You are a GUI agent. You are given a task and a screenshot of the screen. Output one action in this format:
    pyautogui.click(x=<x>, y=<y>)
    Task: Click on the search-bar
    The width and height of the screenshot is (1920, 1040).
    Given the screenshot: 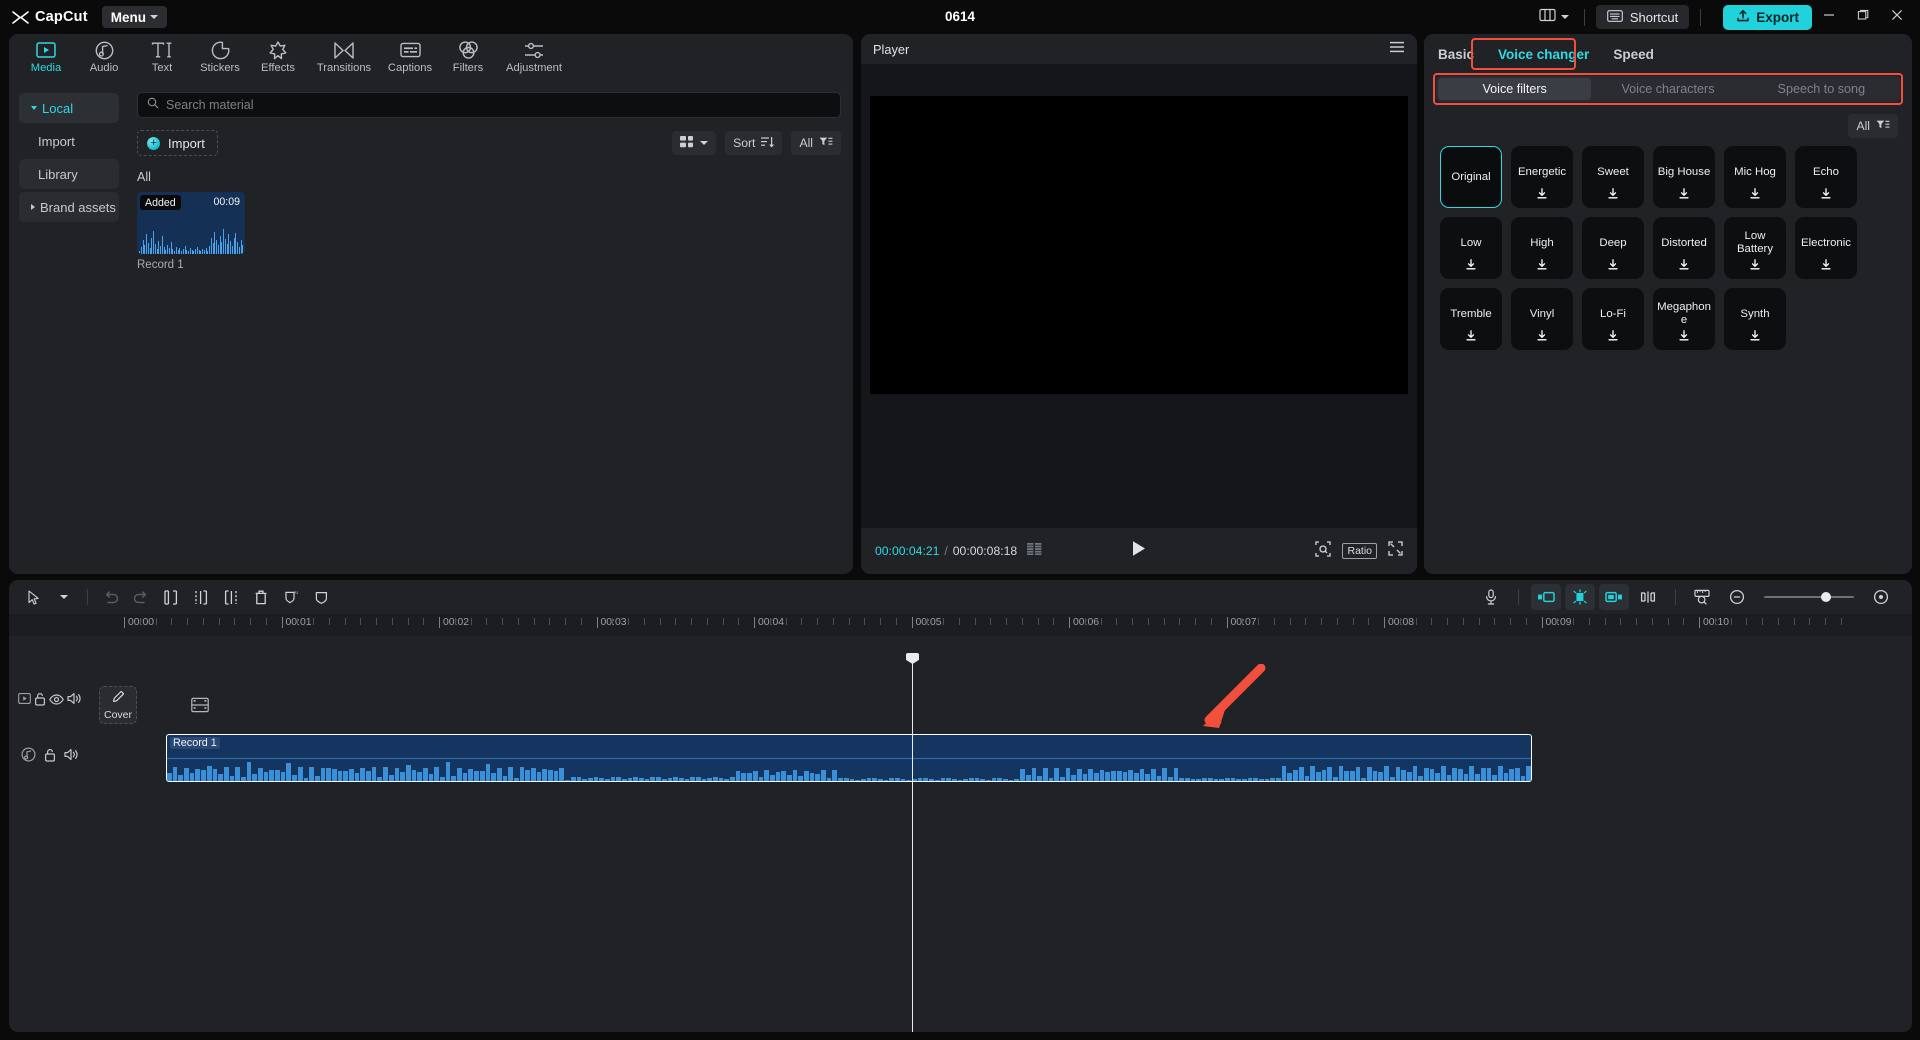 What is the action you would take?
    pyautogui.click(x=489, y=105)
    